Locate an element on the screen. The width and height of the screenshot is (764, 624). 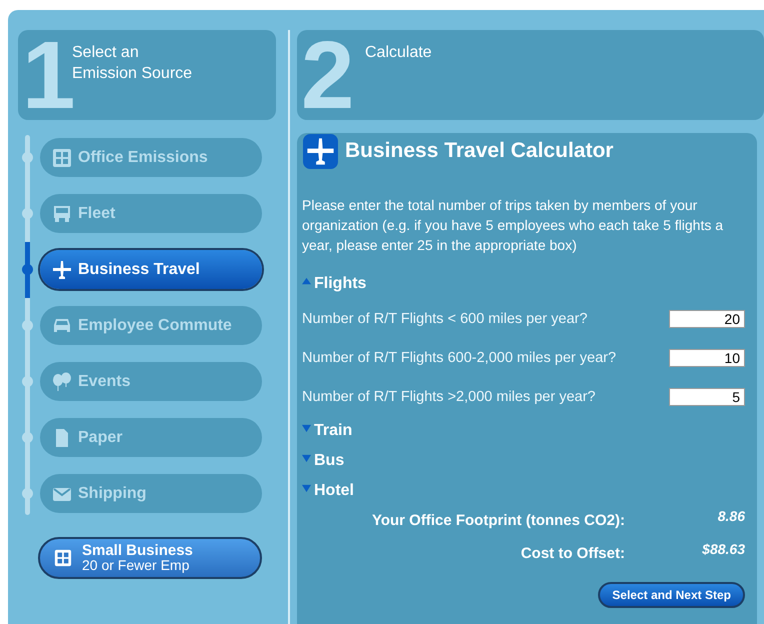
result-value: 8.86 is located at coordinates (730, 516).